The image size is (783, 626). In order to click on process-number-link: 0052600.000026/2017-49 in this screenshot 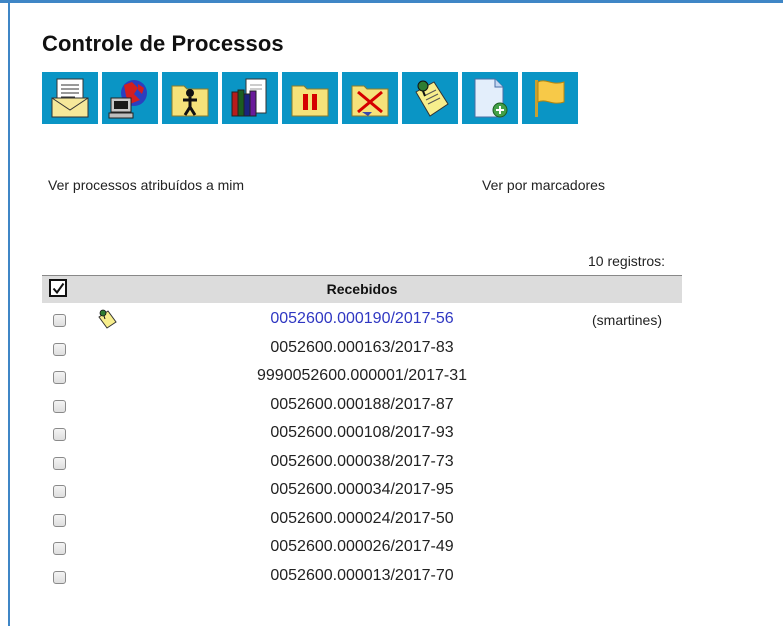, I will do `click(362, 547)`.